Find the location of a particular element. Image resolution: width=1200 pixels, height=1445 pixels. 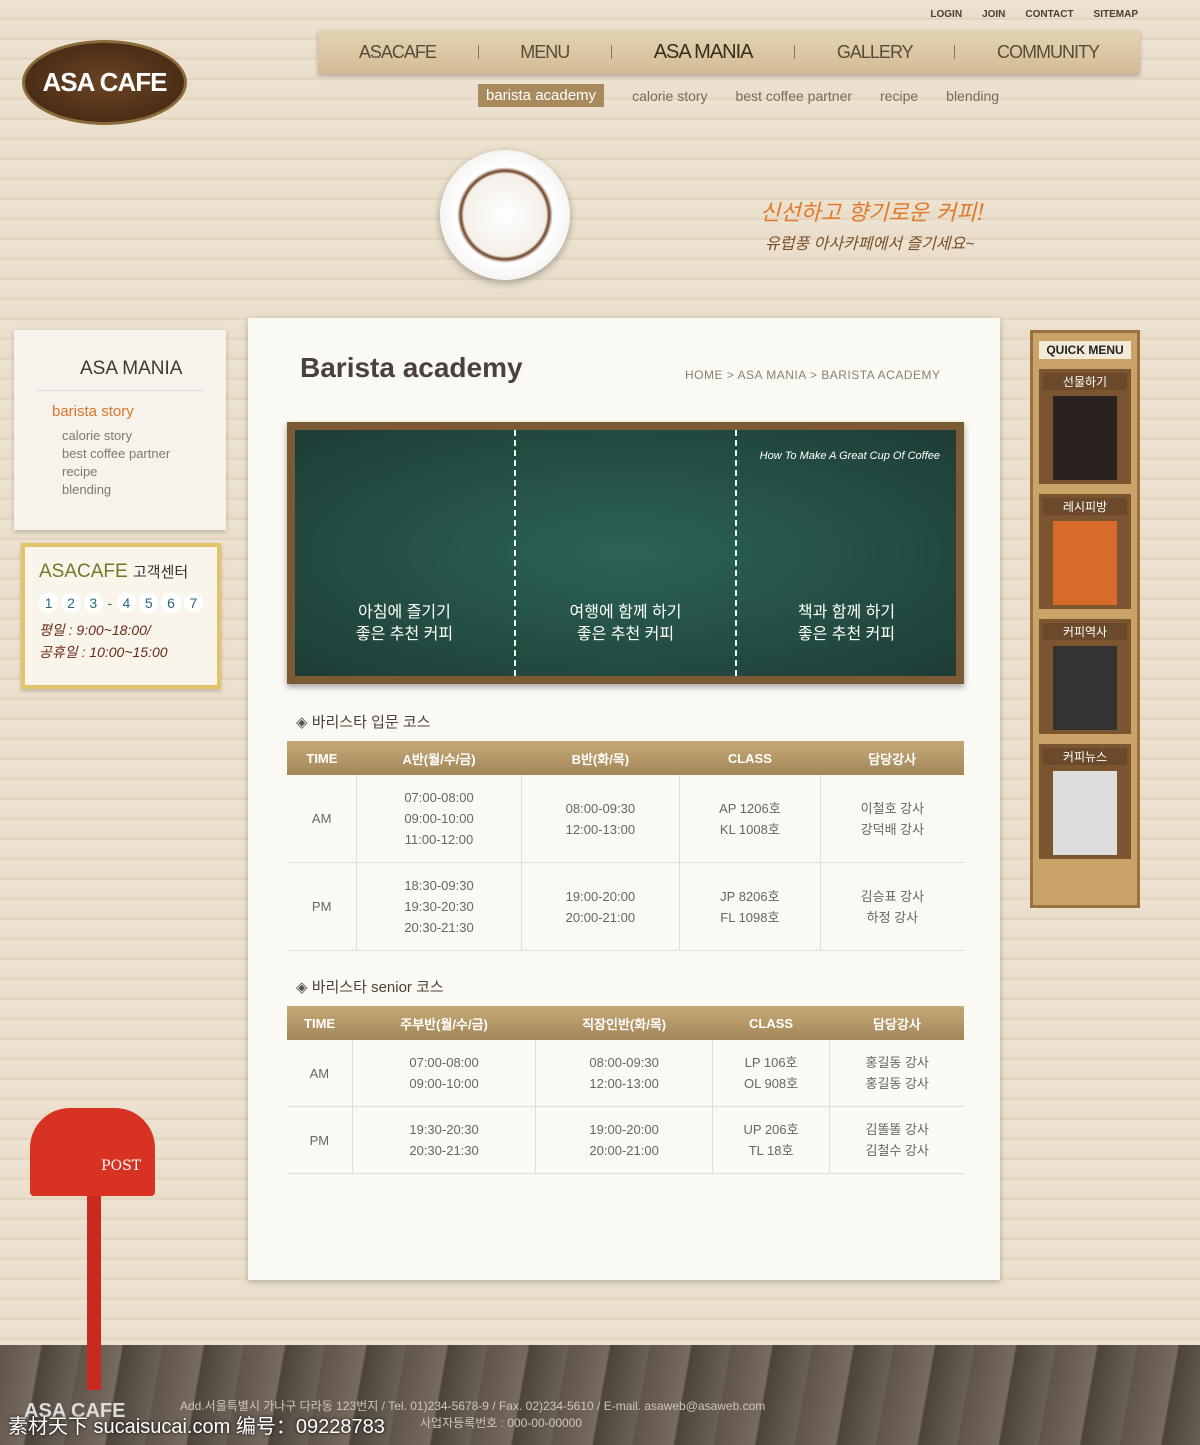

cs-subtitle: 고객센터 is located at coordinates (160, 572).